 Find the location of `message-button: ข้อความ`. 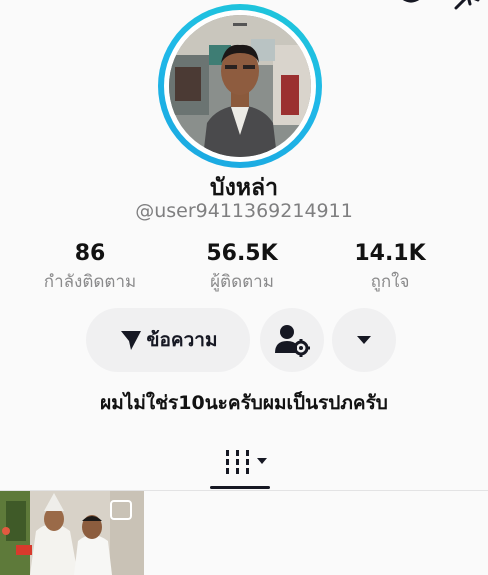

message-button: ข้อความ is located at coordinates (168, 340).